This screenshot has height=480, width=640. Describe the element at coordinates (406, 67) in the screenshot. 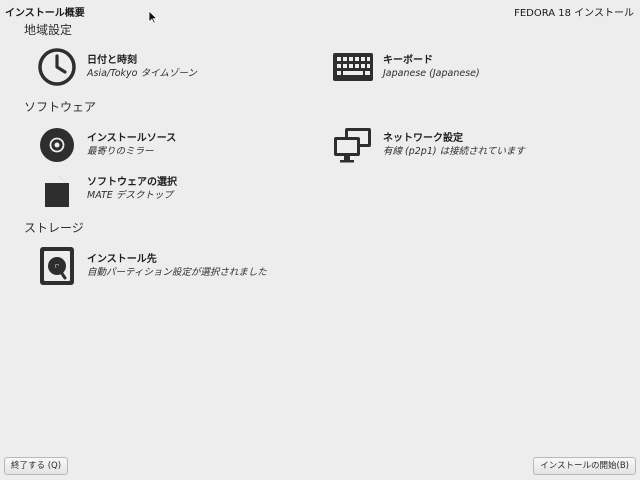

I see `spoke-keyboard: キーボード Japanese (Japanese)` at that location.